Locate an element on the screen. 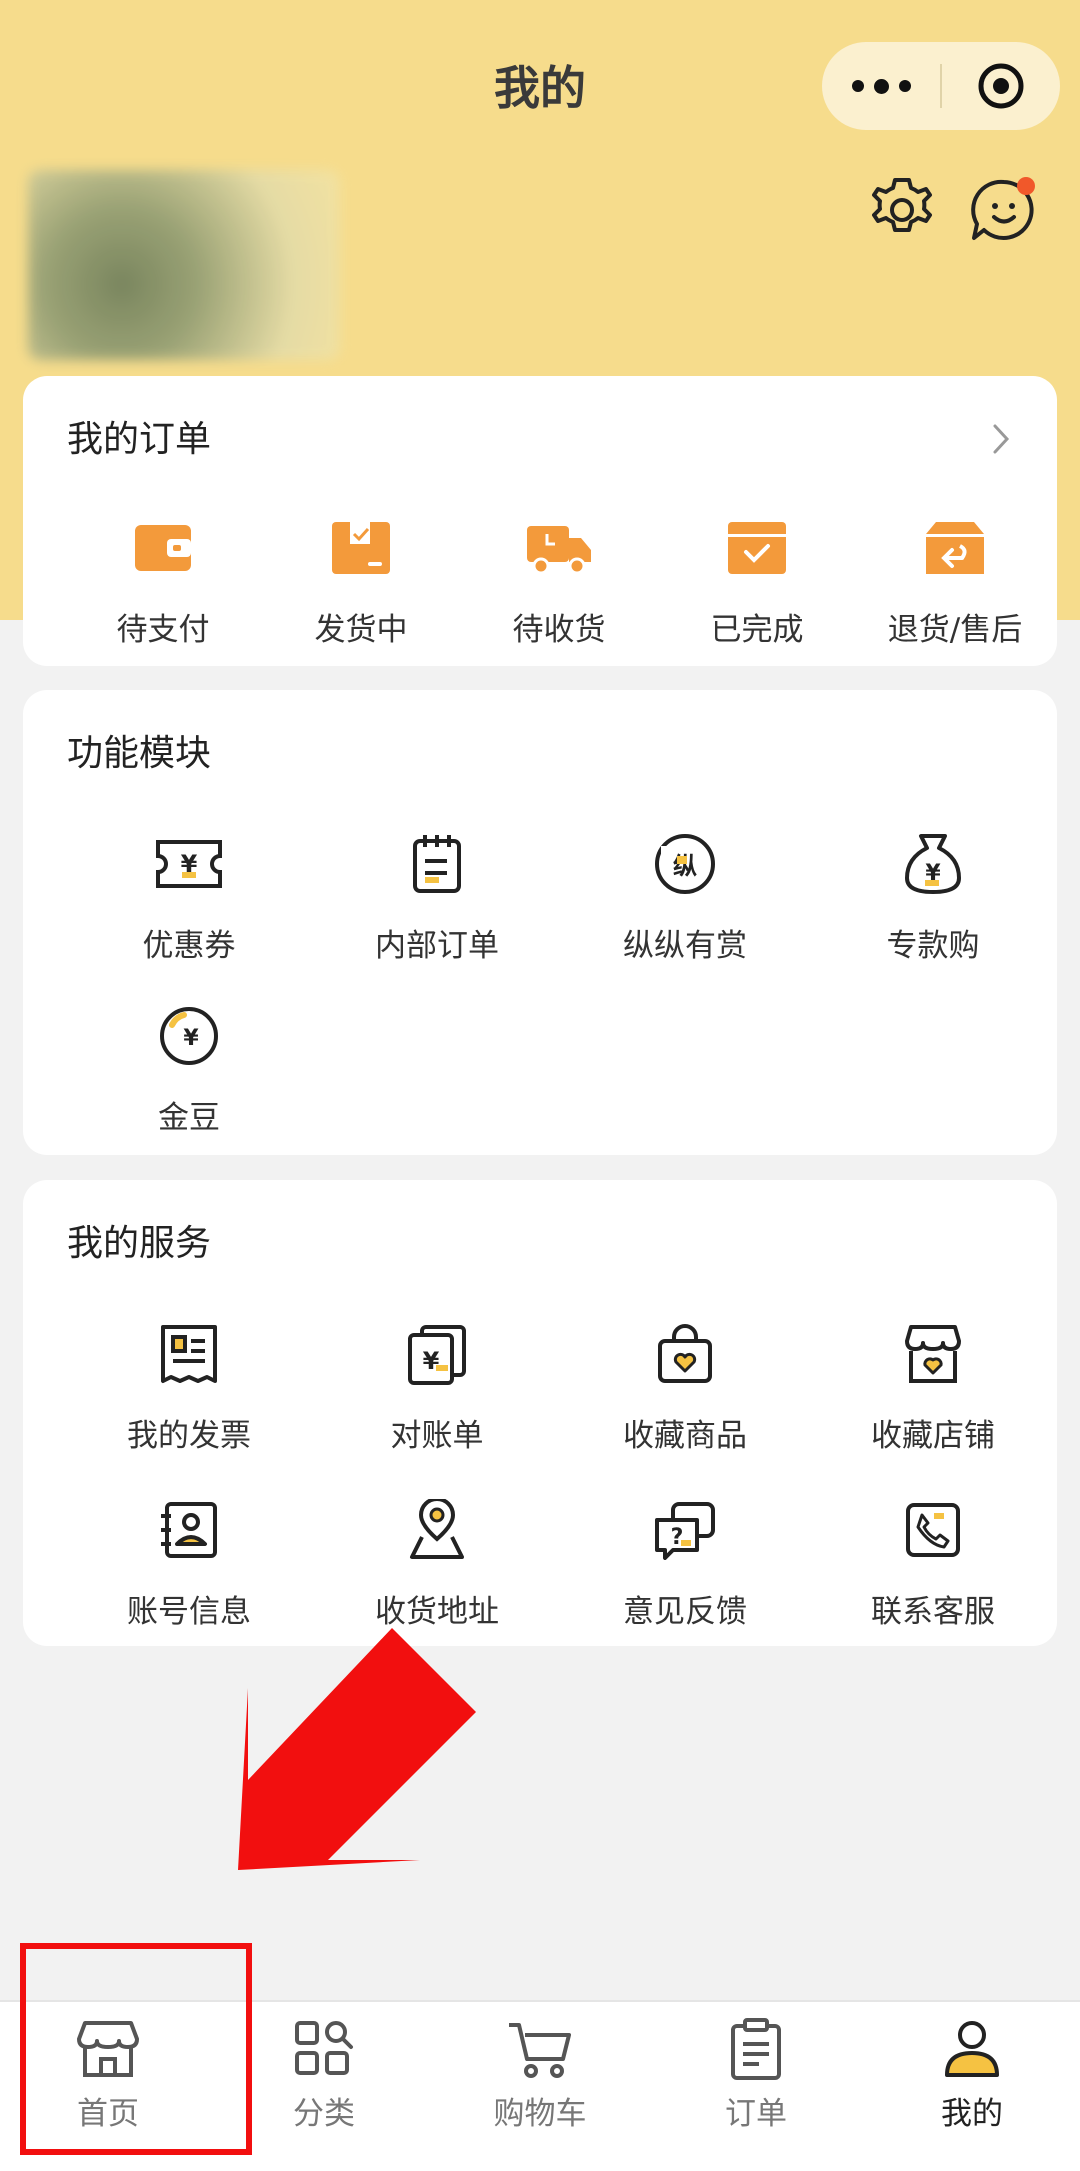 The image size is (1080, 2171). target-icon is located at coordinates (1001, 86).